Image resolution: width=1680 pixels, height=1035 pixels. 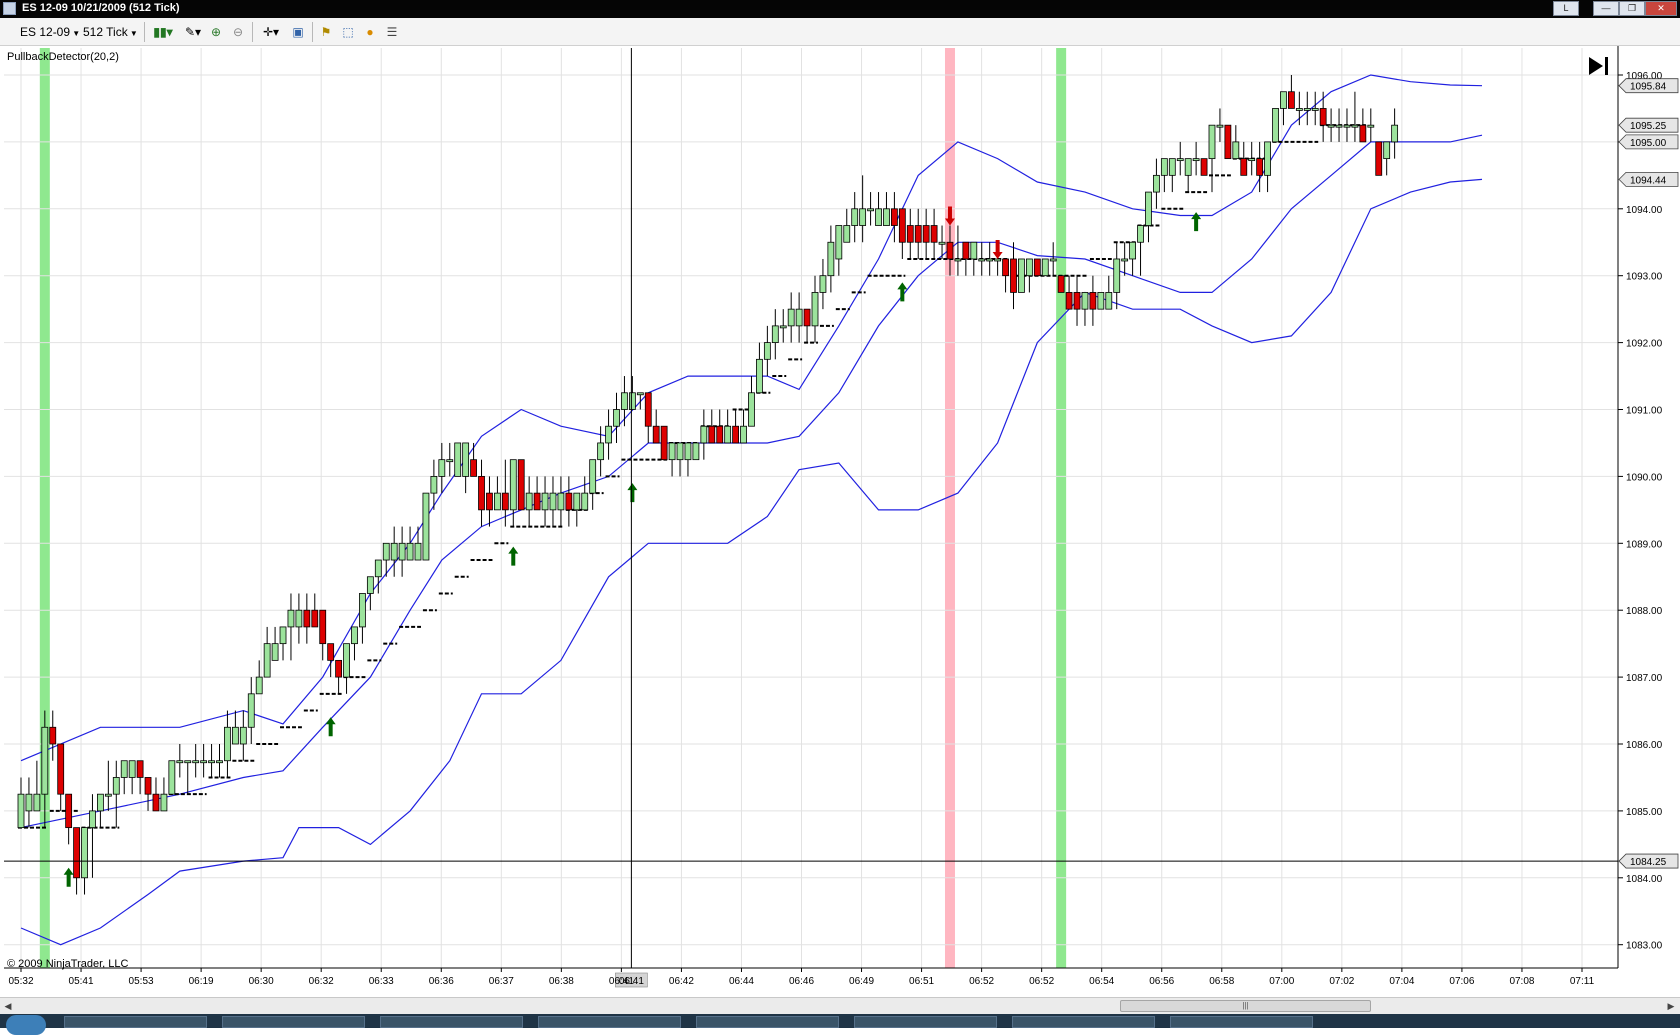 What do you see at coordinates (110, 32) in the screenshot?
I see `period-selector: 512 Tick ▼` at bounding box center [110, 32].